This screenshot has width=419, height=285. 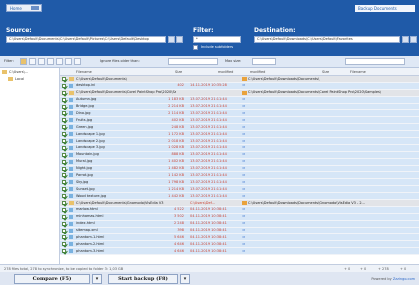 I want to click on search-input, so click(x=375, y=61).